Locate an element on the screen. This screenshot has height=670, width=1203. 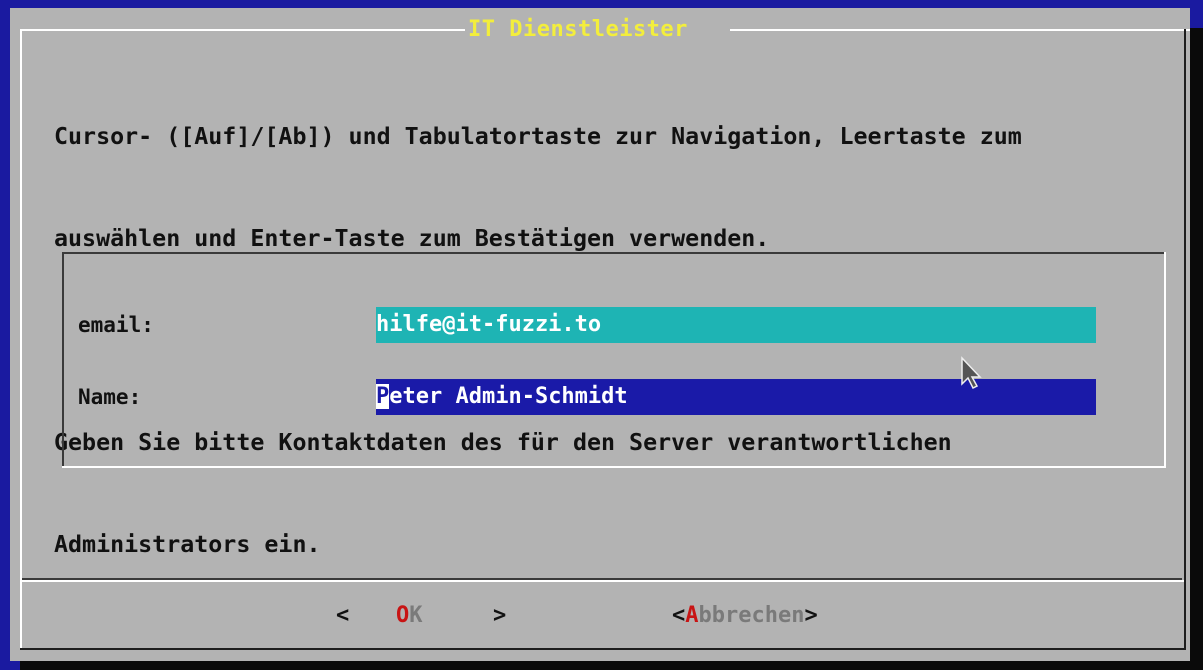
ok-hotkey: O is located at coordinates (403, 615).